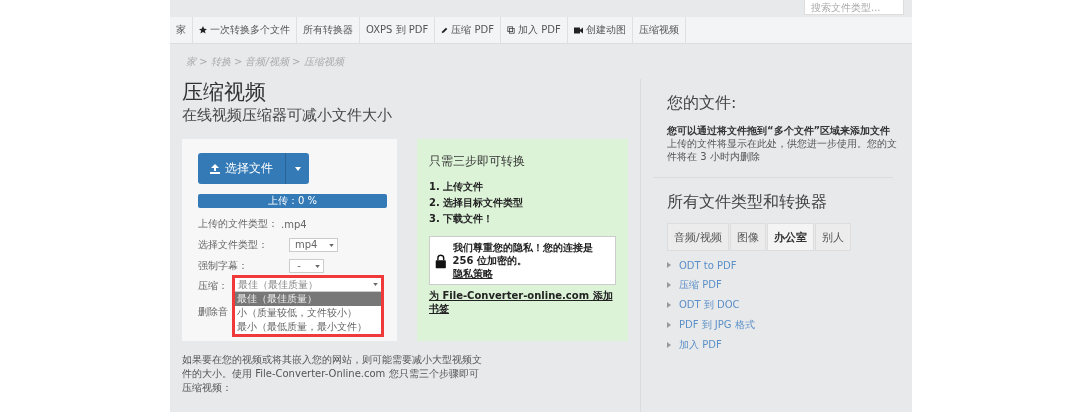 Image resolution: width=1080 pixels, height=412 pixels. What do you see at coordinates (224, 92) in the screenshot?
I see `page-title: 压缩视频` at bounding box center [224, 92].